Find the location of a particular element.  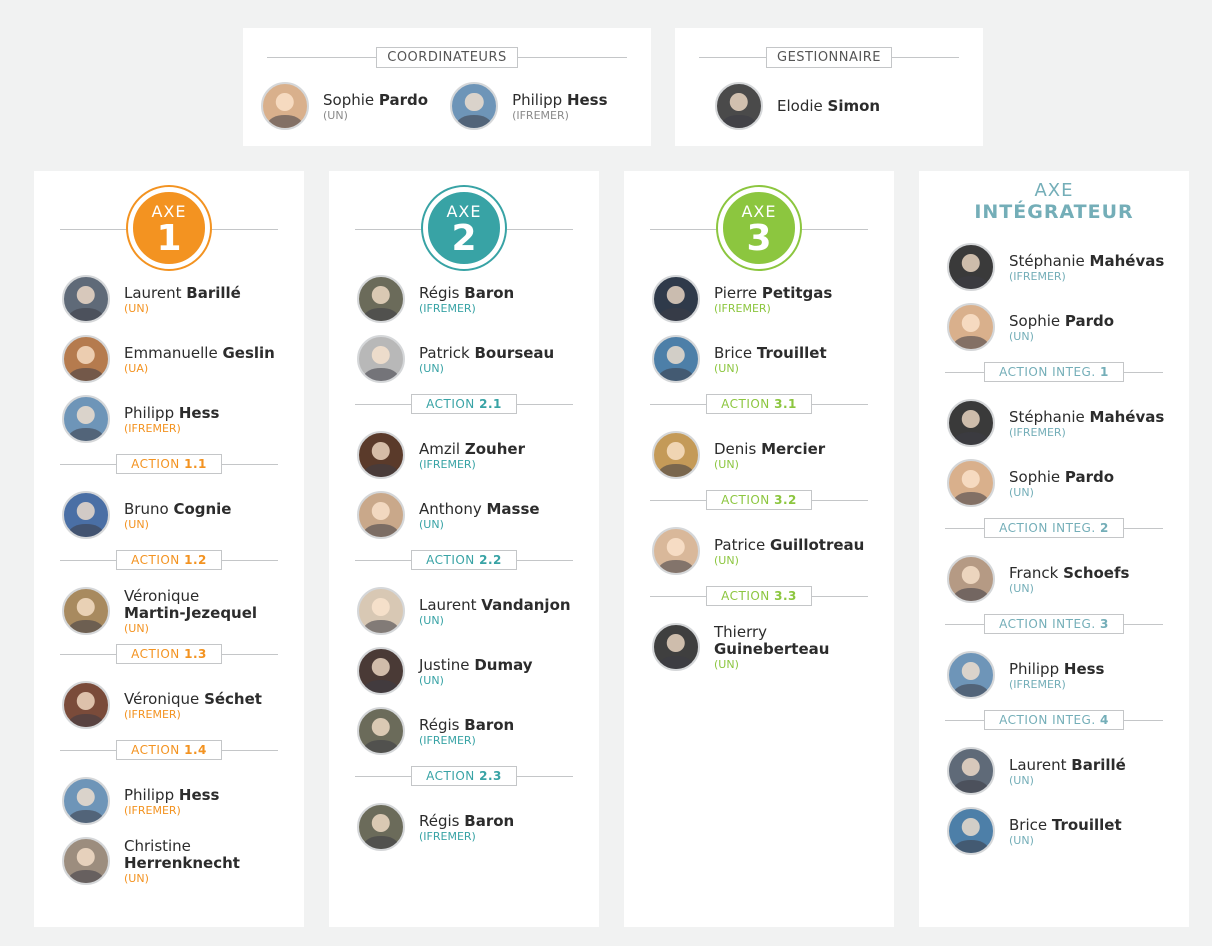

badge-number: 2 is located at coordinates (464, 238).